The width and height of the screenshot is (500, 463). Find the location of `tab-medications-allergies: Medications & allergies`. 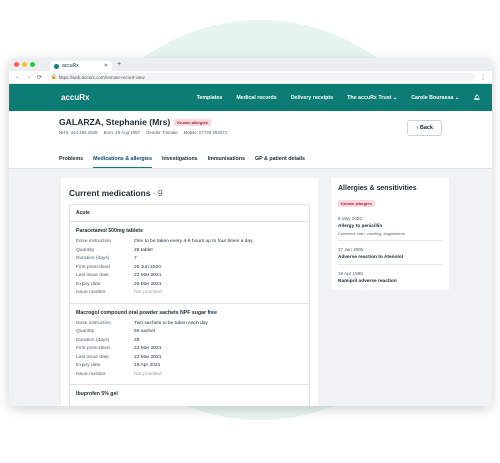

tab-medications-allergies: Medications & allergies is located at coordinates (123, 162).